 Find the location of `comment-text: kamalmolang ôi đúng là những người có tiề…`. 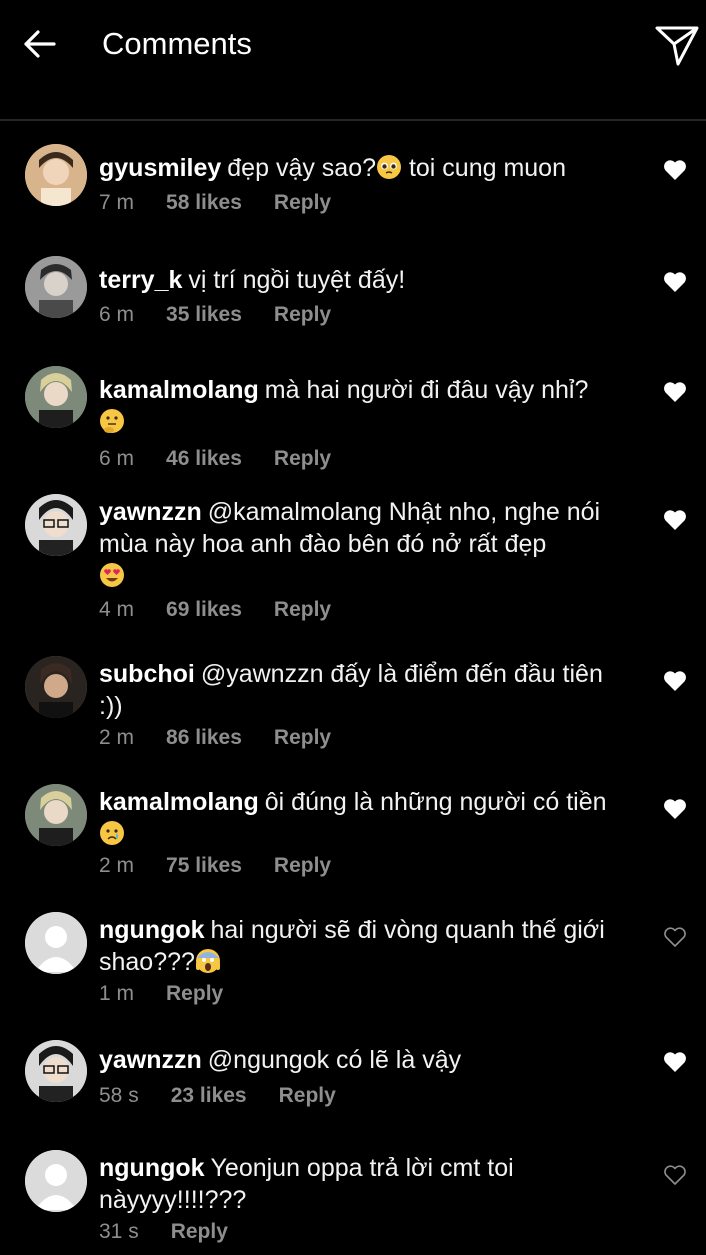

comment-text: kamalmolang ôi đúng là những người có tiề… is located at coordinates (364, 818).